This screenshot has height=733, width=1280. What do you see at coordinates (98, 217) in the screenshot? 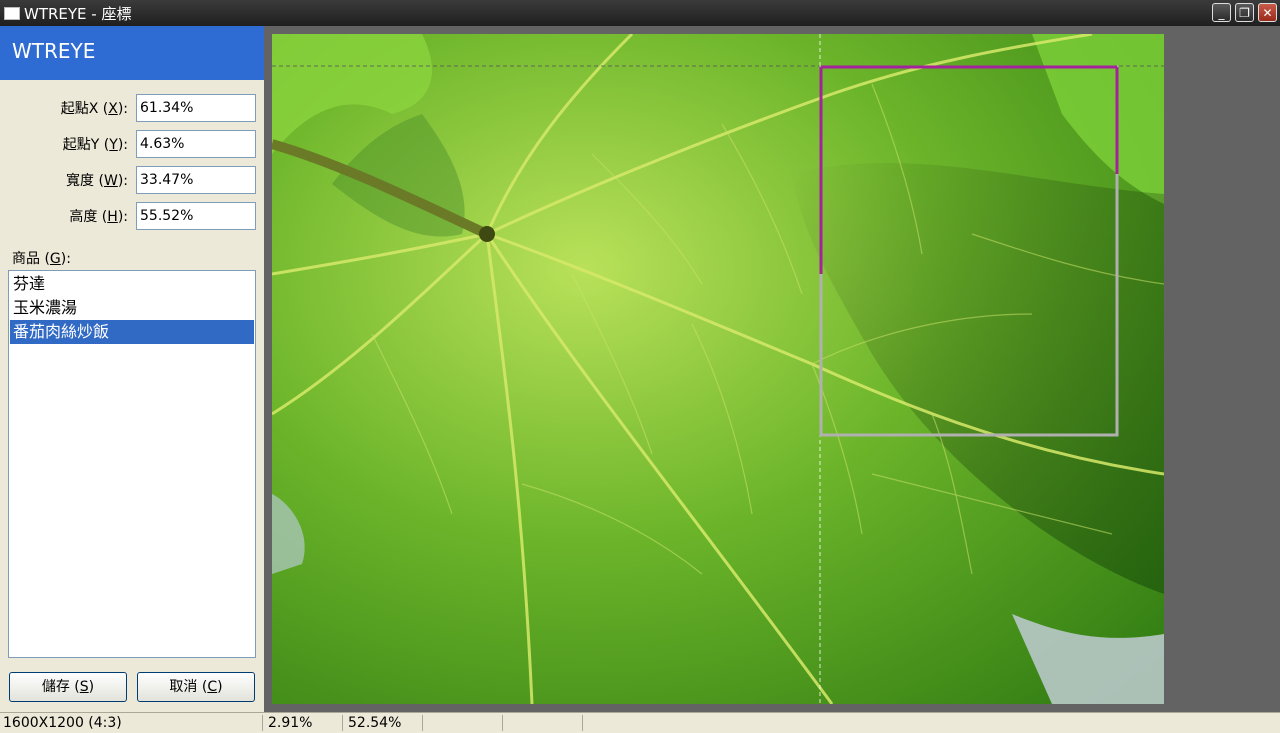
I see `height-label: 高度 (H):` at bounding box center [98, 217].